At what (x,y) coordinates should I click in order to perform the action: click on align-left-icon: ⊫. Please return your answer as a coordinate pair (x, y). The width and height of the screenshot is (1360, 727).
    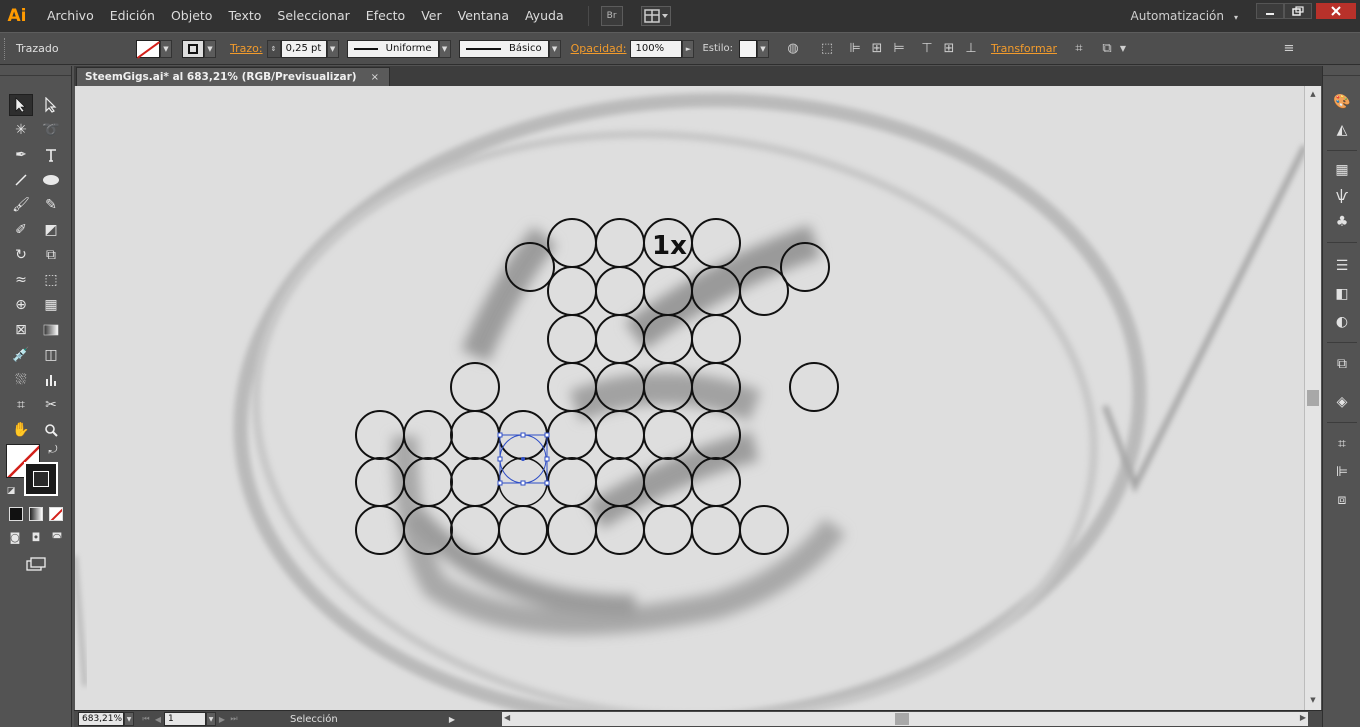
    Looking at the image, I should click on (855, 49).